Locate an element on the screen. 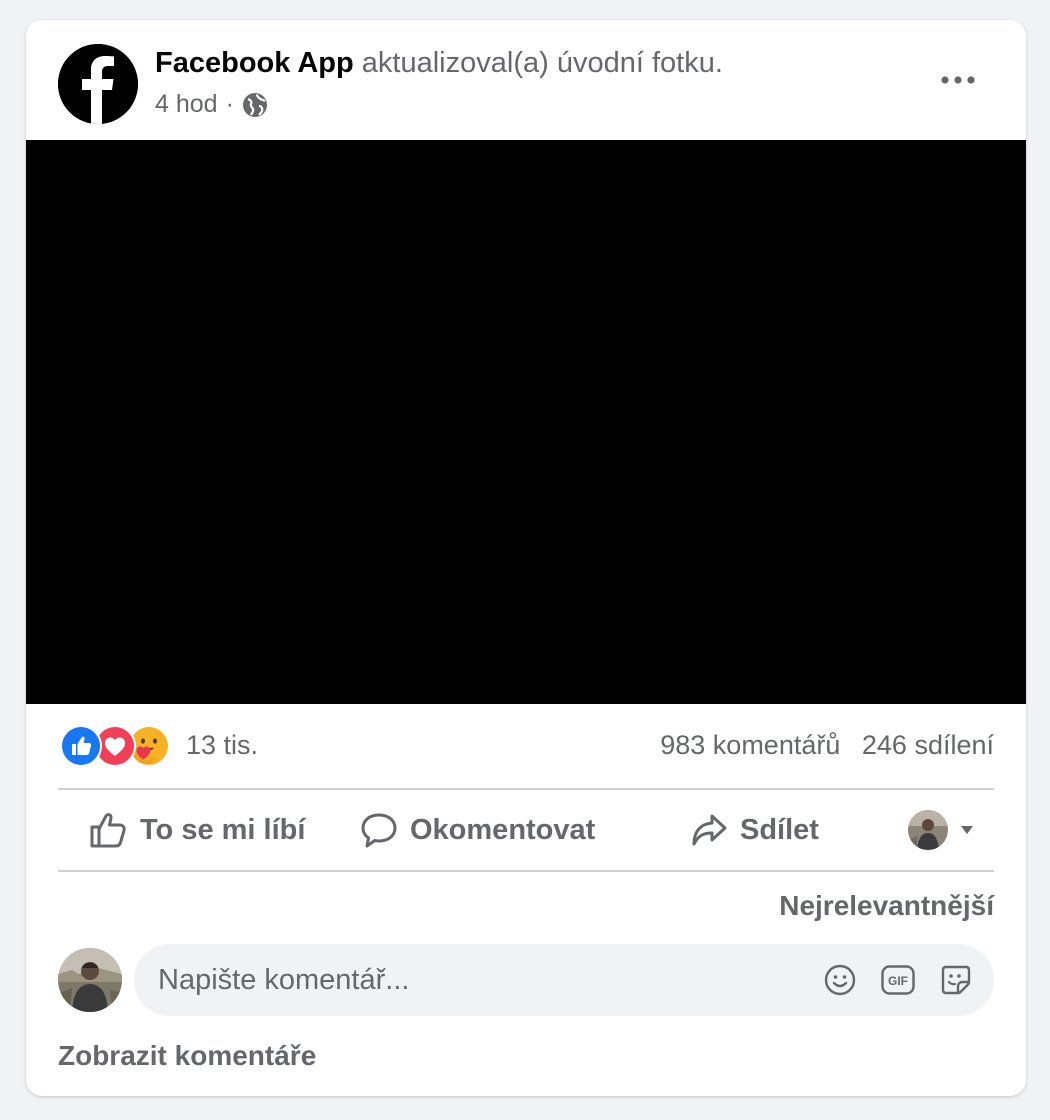 The width and height of the screenshot is (1050, 1120). engagement-counts: 983 komentářů 246 sdílení is located at coordinates (827, 745).